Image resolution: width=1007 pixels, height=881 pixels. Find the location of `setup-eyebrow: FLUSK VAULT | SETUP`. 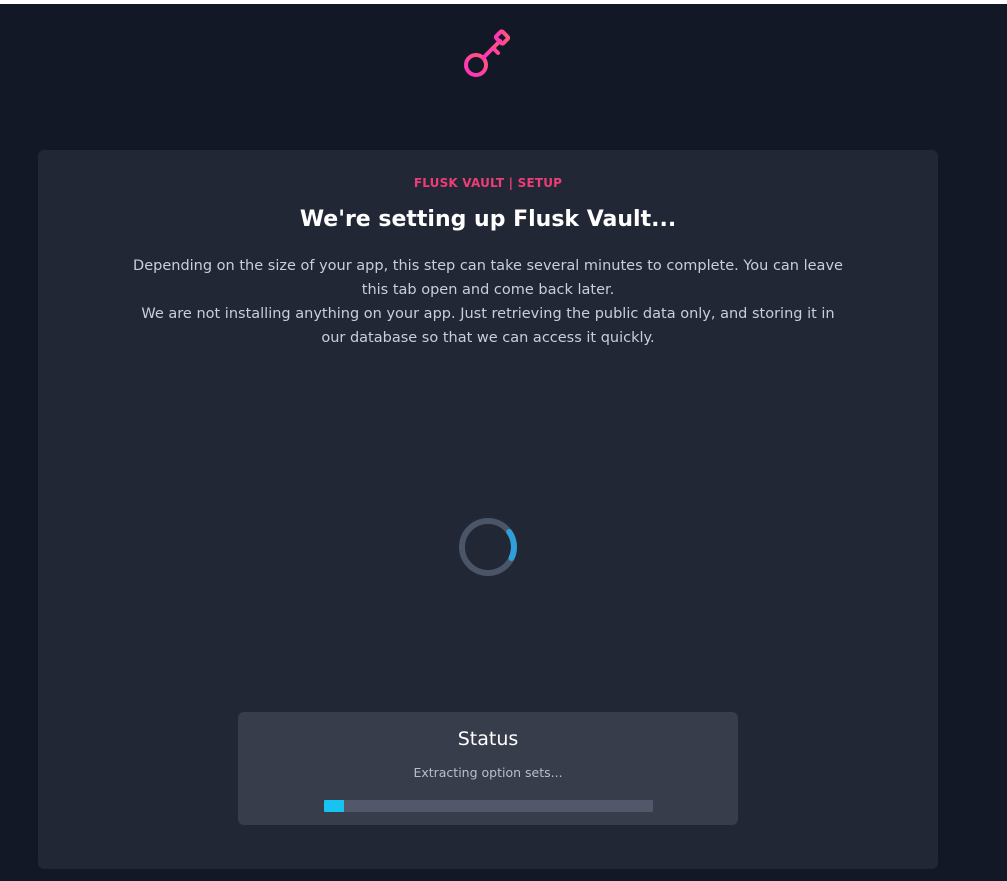

setup-eyebrow: FLUSK VAULT | SETUP is located at coordinates (488, 183).